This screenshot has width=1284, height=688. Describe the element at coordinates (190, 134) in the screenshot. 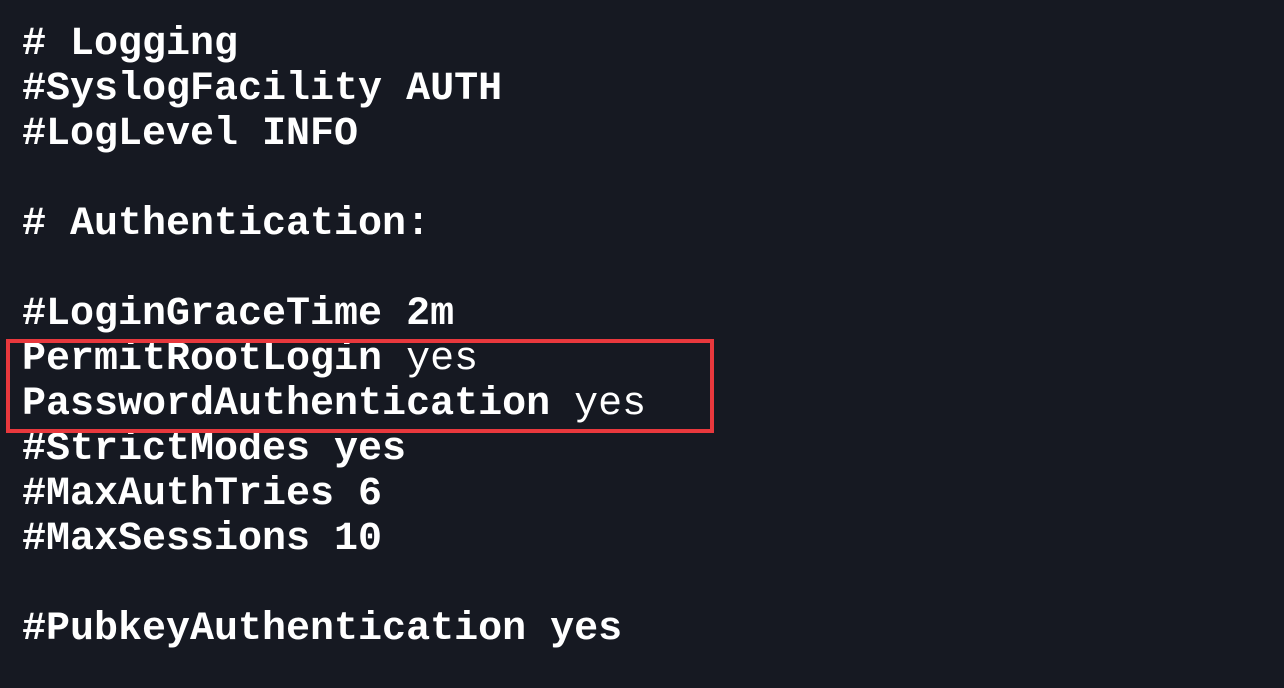

I see `comment-log-level: #LogLevel INFO` at that location.